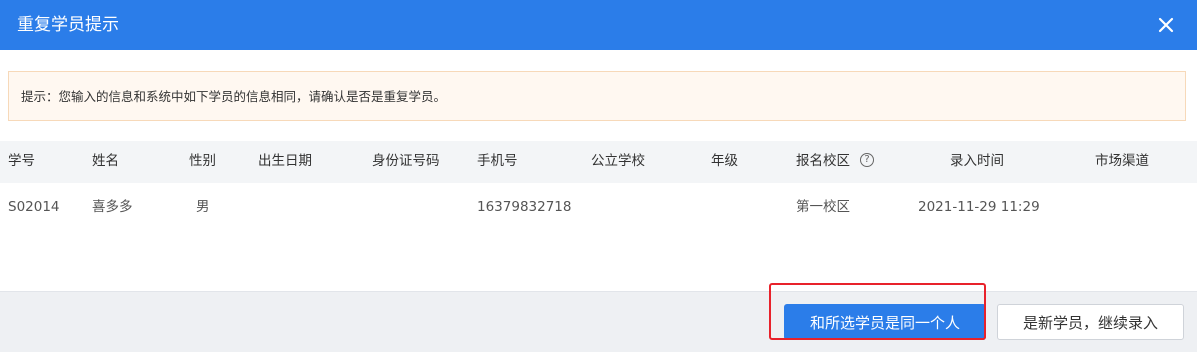 The image size is (1197, 352). Describe the element at coordinates (885, 322) in the screenshot. I see `same-person-button: 和所选学员是同一个人` at that location.